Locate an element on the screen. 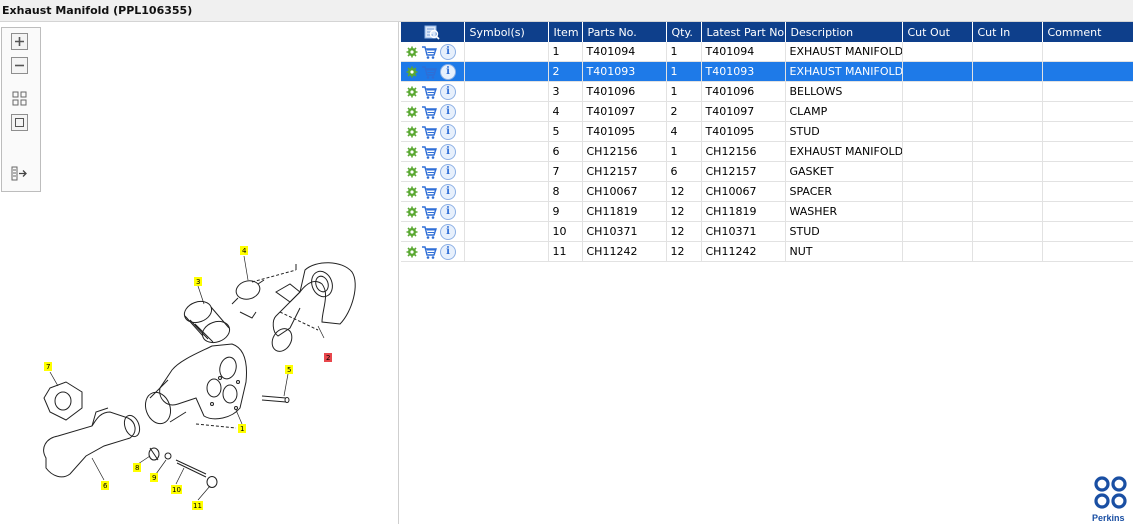 This screenshot has width=1133, height=524. diagram-callouts: 1 2 3 4 5 6 7 8 9 10 11 is located at coordinates (188, 378).